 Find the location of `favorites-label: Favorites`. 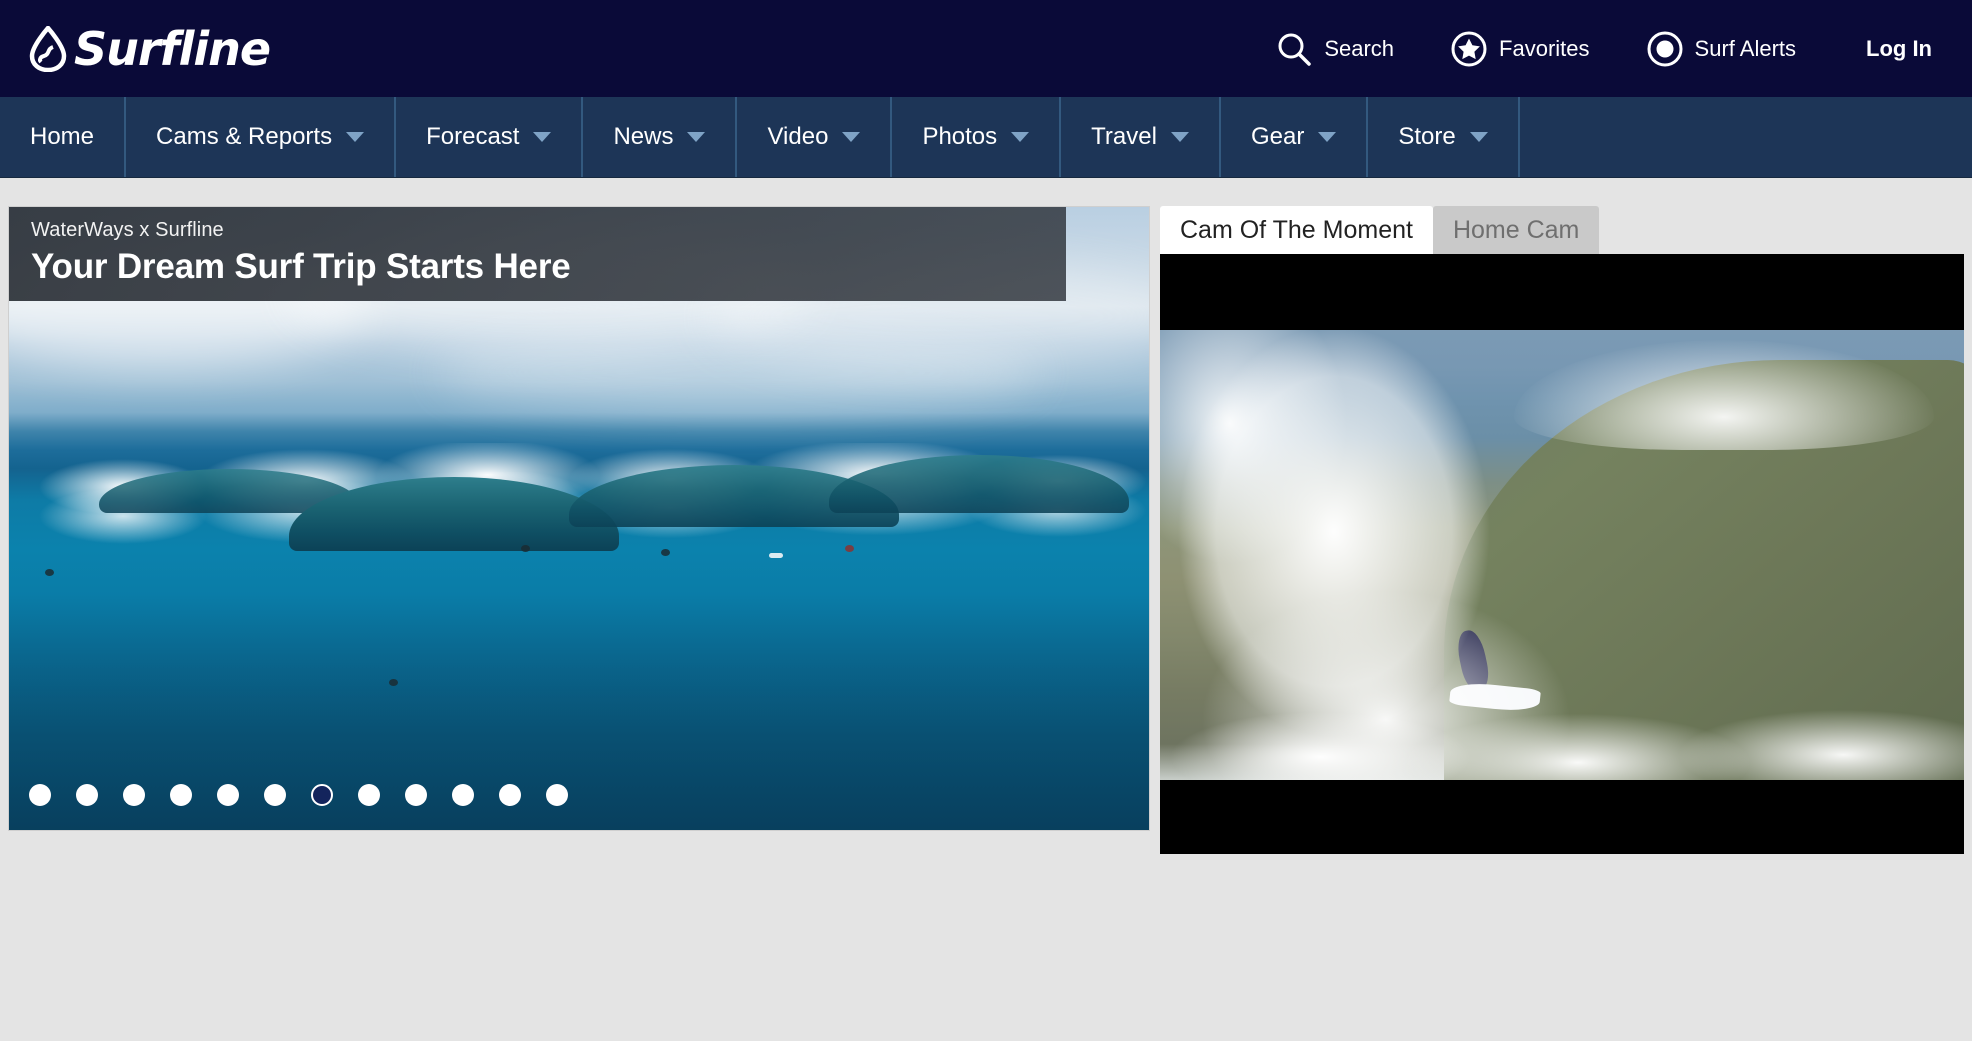

favorites-label: Favorites is located at coordinates (1544, 48).